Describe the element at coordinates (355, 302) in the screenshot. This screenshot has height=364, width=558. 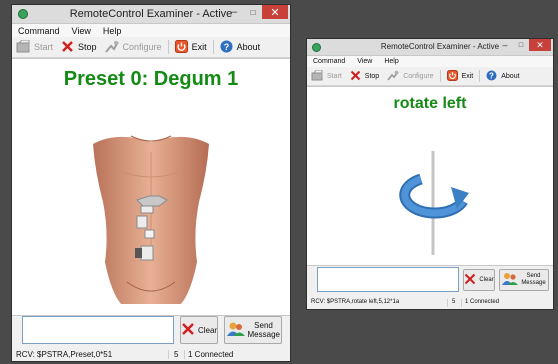
I see `status-rcv: RCV: $PSTRA,rotate left,5,12*1a` at that location.